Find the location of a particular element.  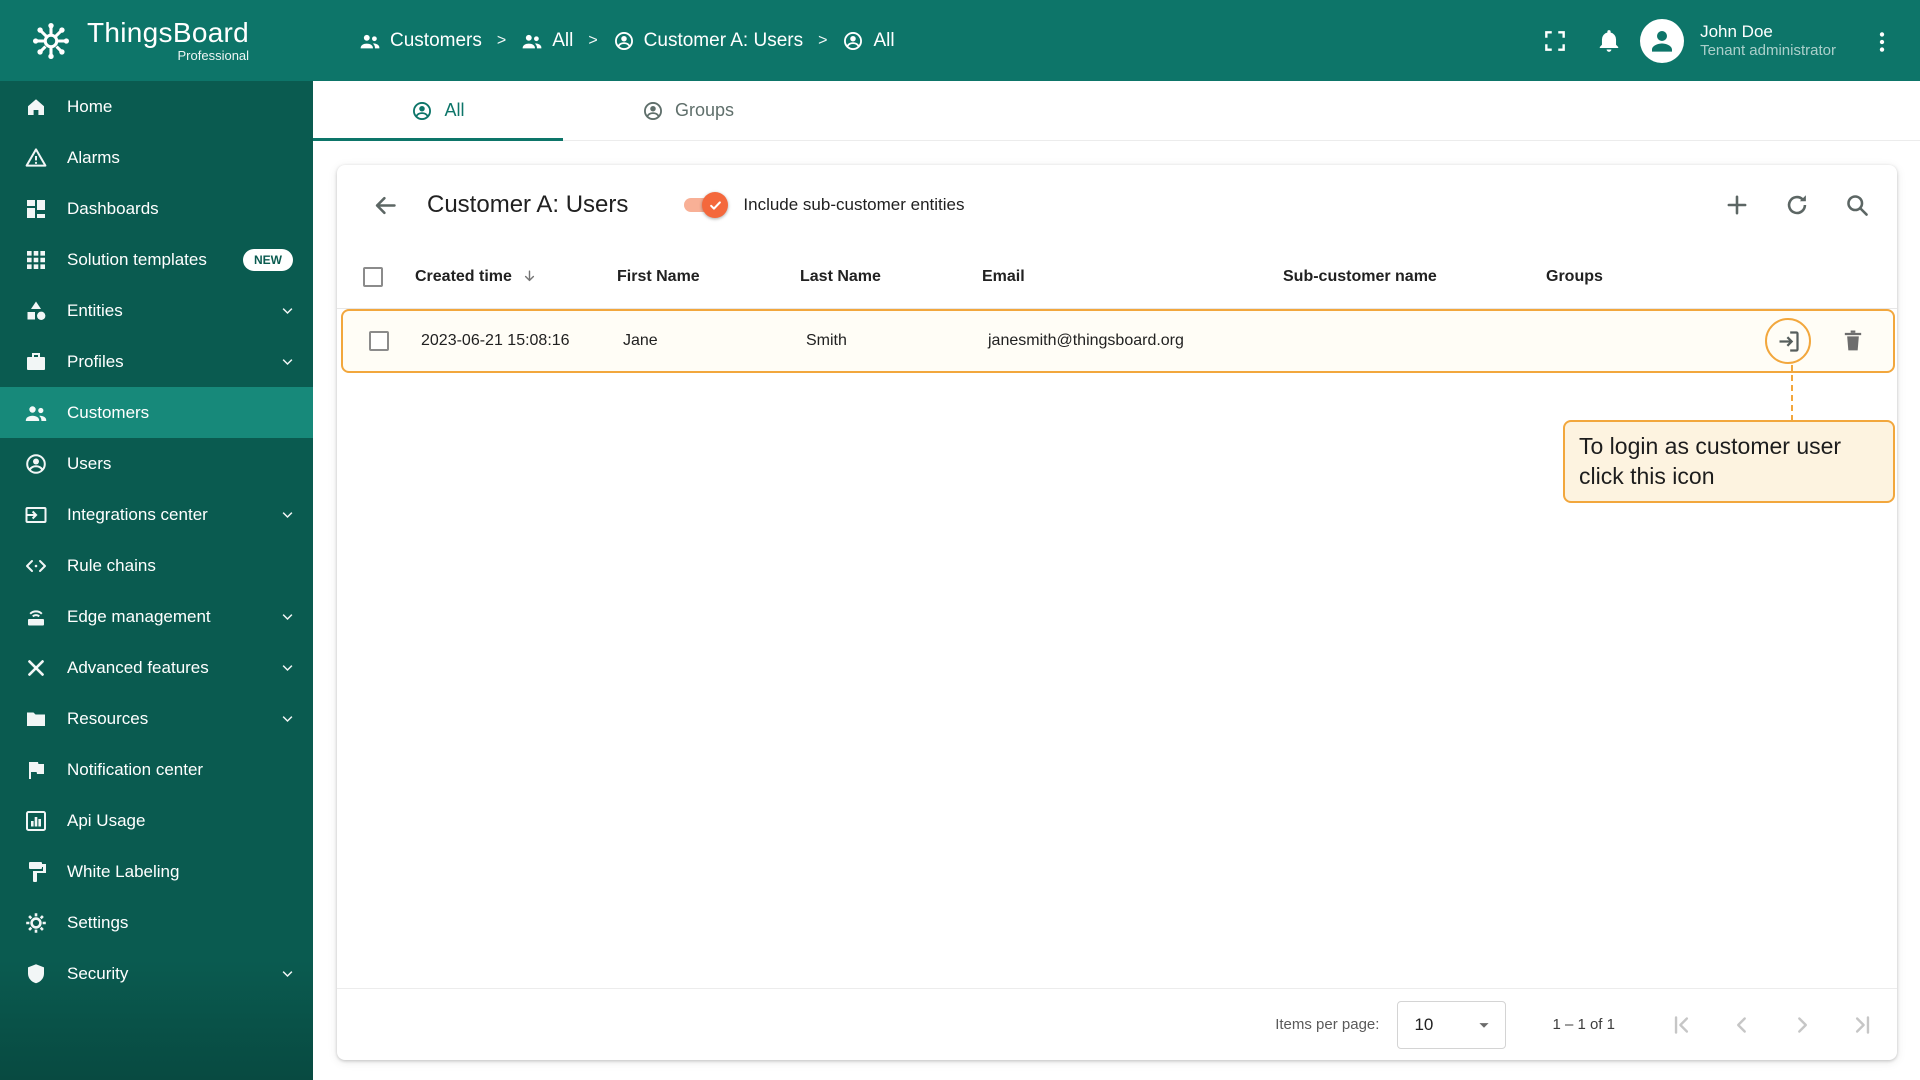

sidebar-item-dashboards: Dashboards is located at coordinates (156, 208).